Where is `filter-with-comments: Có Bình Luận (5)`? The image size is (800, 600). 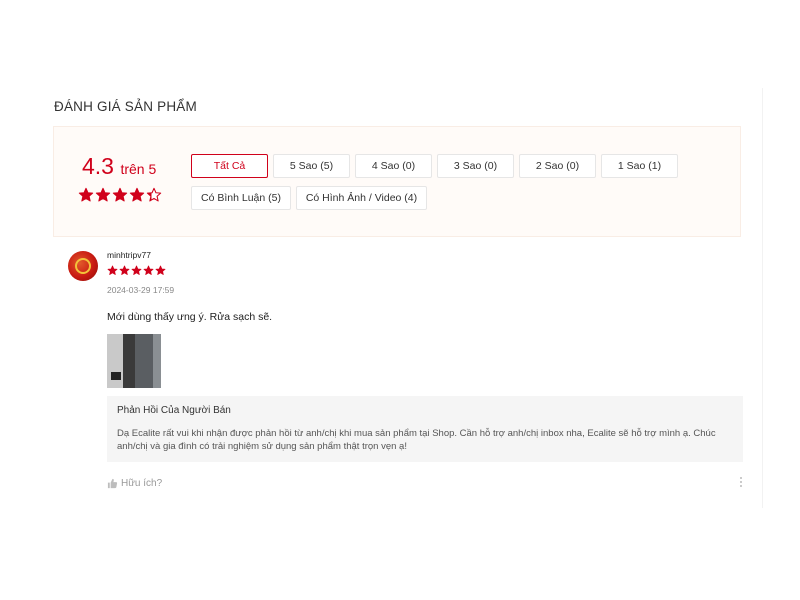 filter-with-comments: Có Bình Luận (5) is located at coordinates (241, 198).